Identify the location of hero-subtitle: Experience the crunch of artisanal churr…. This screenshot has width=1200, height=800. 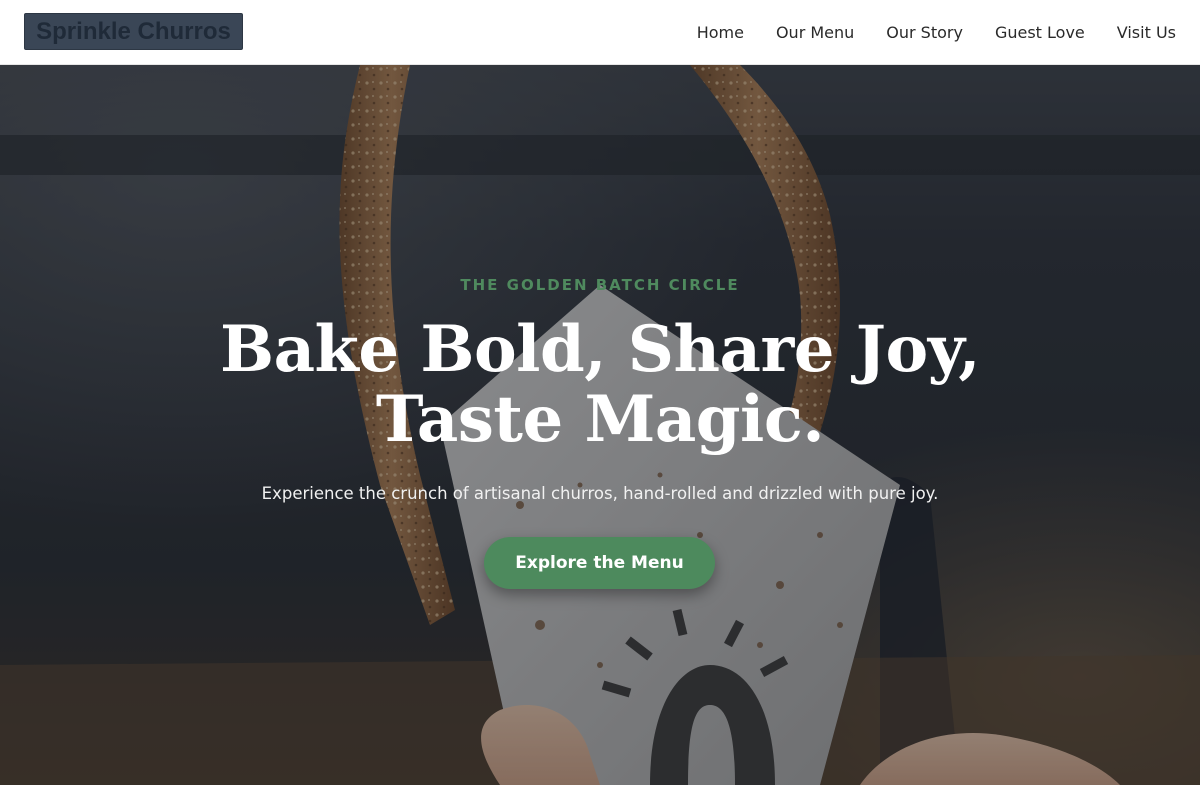
(600, 493).